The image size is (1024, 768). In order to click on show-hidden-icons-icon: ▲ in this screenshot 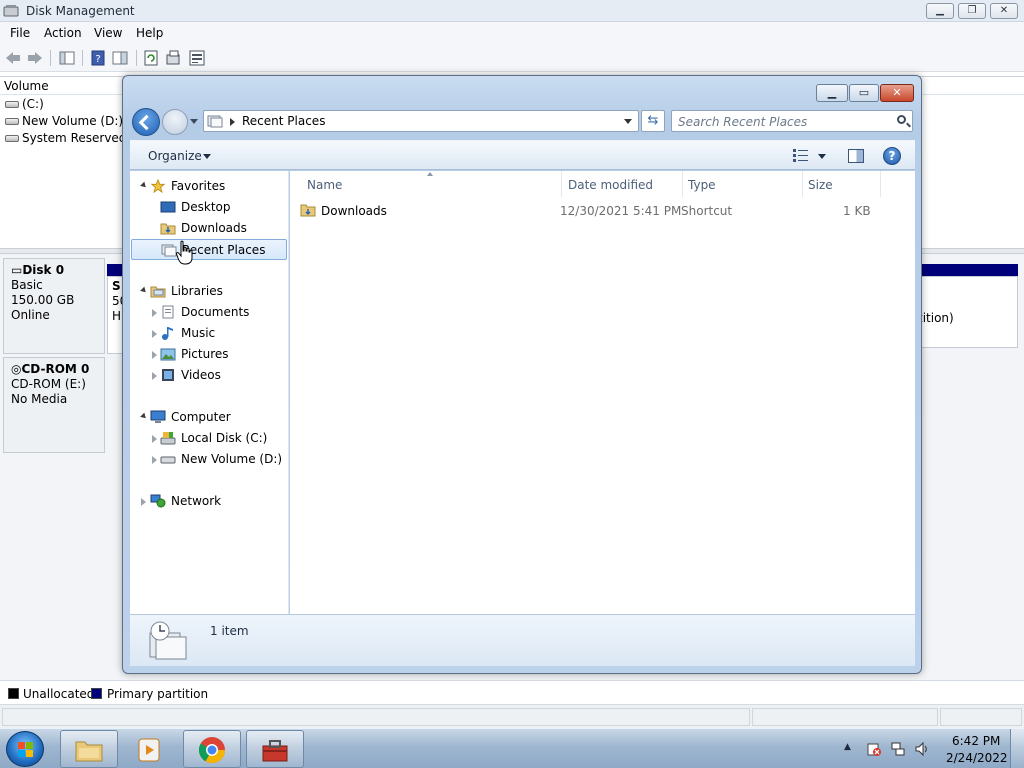, I will do `click(852, 750)`.